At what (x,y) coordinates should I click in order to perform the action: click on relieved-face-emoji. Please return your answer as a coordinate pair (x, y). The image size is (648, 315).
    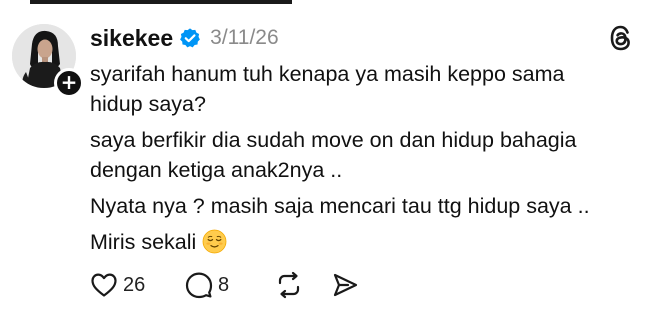
    Looking at the image, I should click on (214, 241).